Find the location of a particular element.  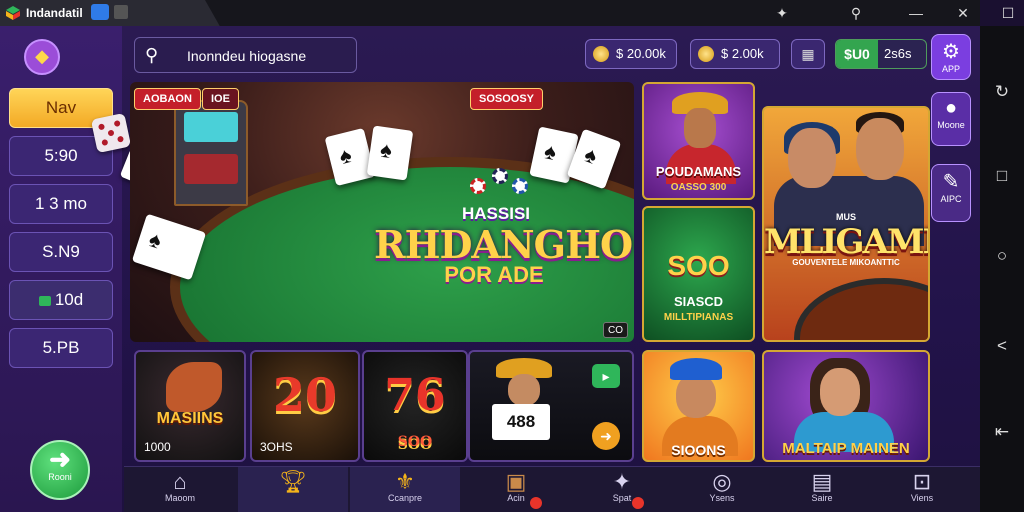

go-button: ➜ Rooni is located at coordinates (60, 470).